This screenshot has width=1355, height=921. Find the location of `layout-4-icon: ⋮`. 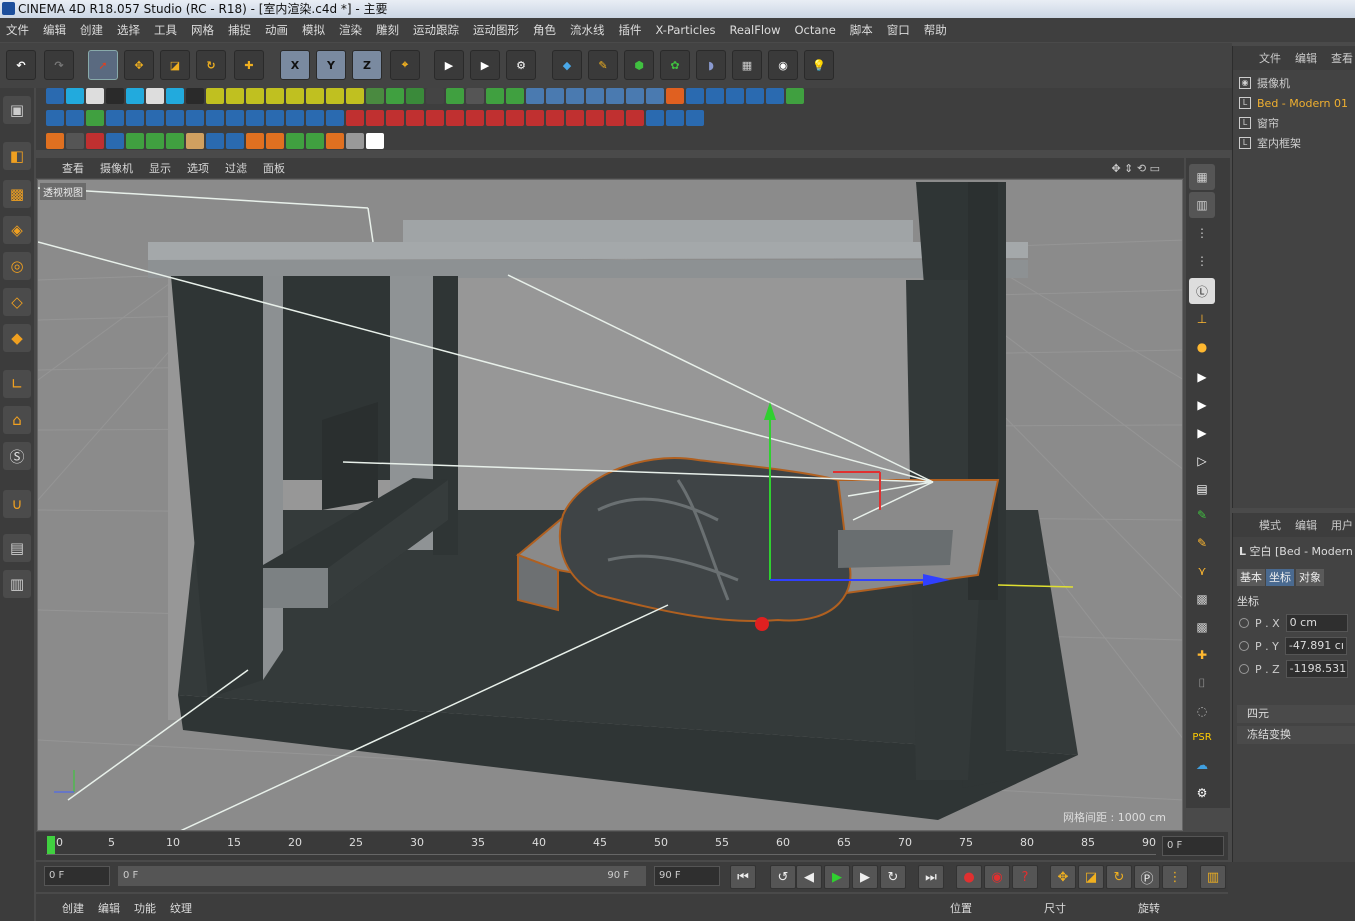

layout-4-icon: ⋮ is located at coordinates (1202, 261).